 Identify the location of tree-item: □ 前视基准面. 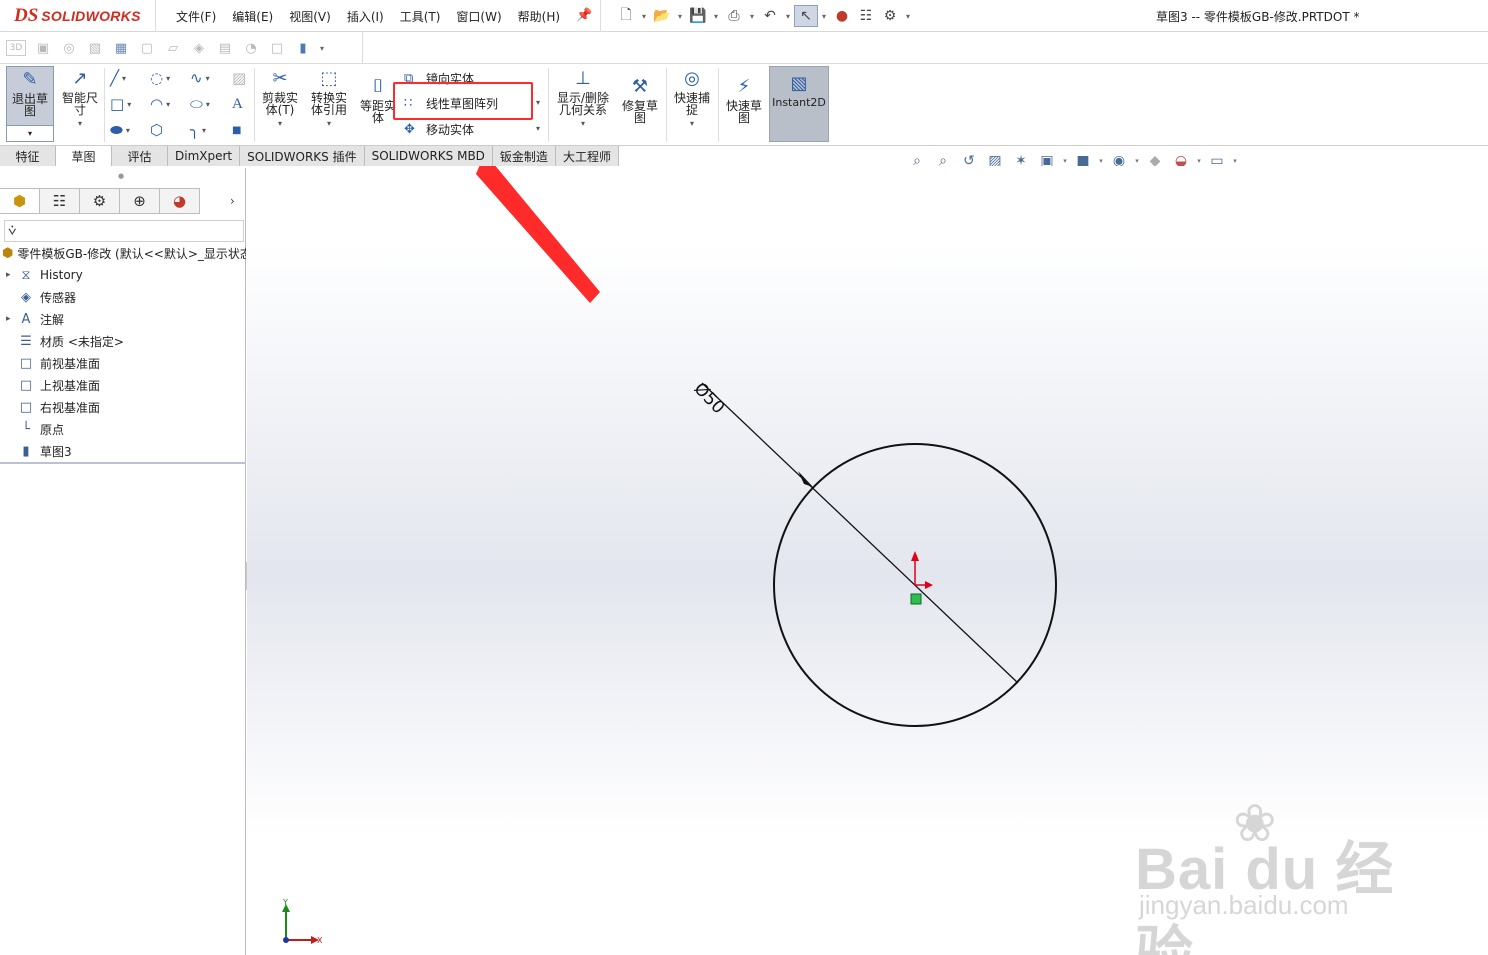
(123, 363).